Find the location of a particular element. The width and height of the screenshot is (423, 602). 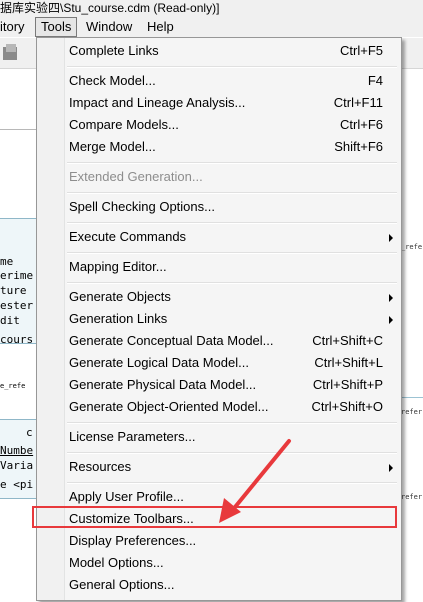

menu-item-shortcut: Ctrl+Shift+L is located at coordinates (348, 362).